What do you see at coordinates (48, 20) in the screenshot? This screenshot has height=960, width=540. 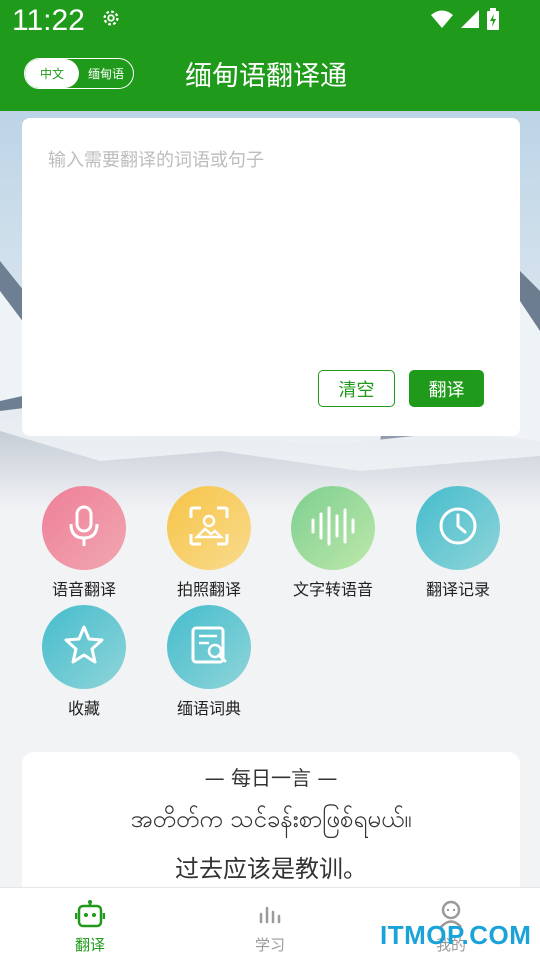 I see `status-time: 11:22` at bounding box center [48, 20].